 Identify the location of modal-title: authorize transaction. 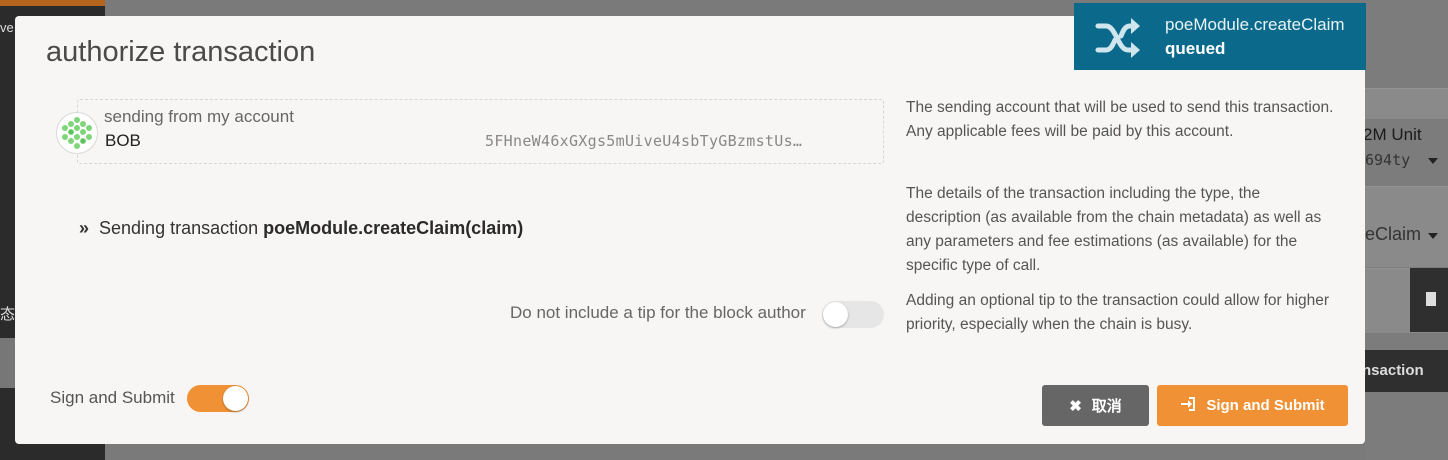
(181, 52).